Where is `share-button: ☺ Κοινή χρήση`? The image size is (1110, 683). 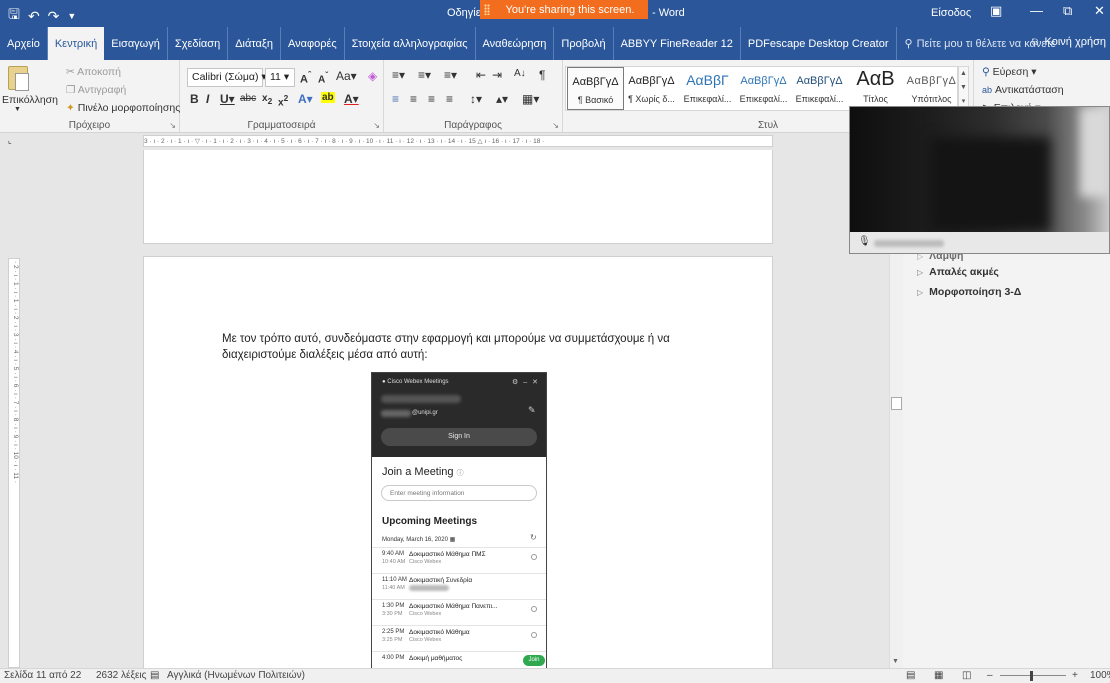 share-button: ☺ Κοινή χρήση is located at coordinates (1067, 42).